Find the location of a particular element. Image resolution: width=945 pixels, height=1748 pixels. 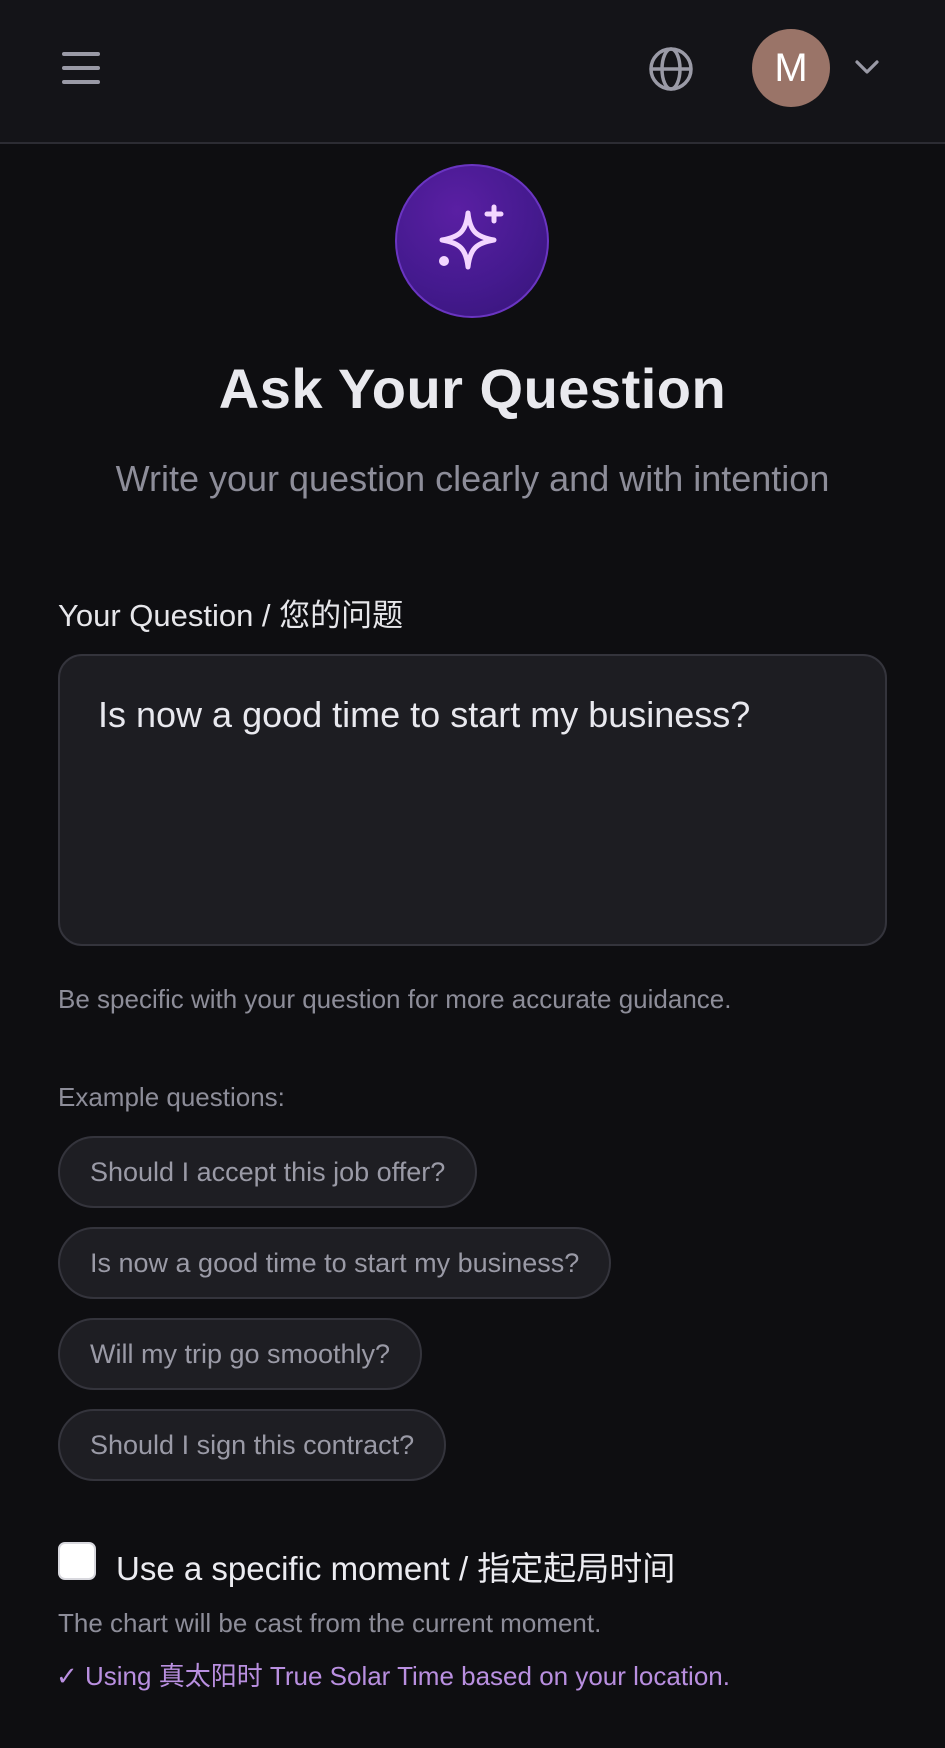

example-chip-job-offer: Should I accept this job offer? is located at coordinates (268, 1172).